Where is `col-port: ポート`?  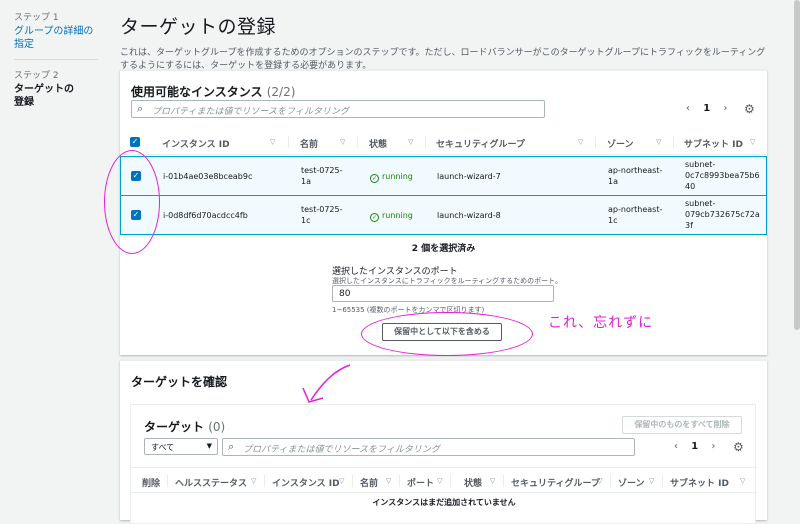
col-port: ポート is located at coordinates (420, 482).